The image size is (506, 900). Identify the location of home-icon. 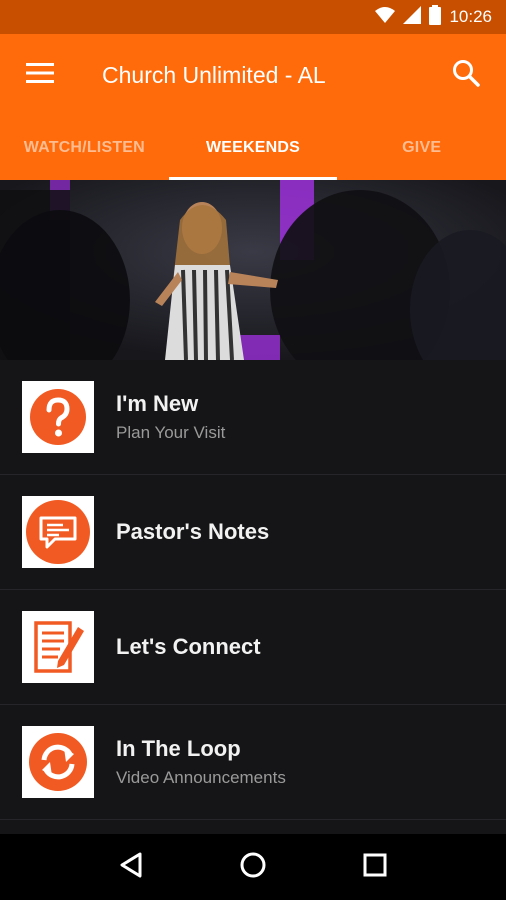
(253, 867).